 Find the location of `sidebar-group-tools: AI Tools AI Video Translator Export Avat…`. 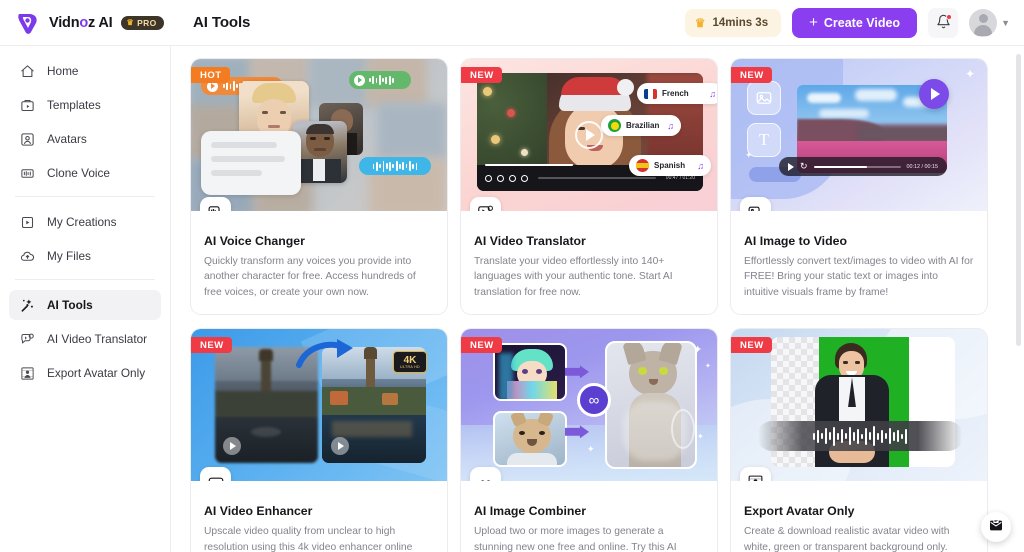

sidebar-group-tools: AI Tools AI Video Translator Export Avat… is located at coordinates (85, 339).